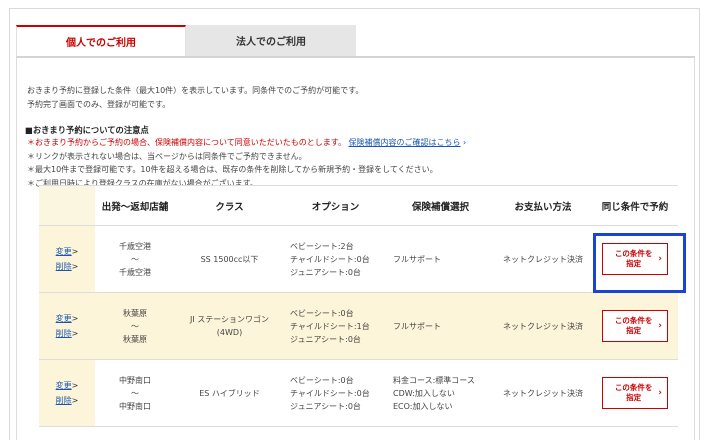  I want to click on insurance-details-link: 保険補償内容のご確認はこちら, so click(405, 142).